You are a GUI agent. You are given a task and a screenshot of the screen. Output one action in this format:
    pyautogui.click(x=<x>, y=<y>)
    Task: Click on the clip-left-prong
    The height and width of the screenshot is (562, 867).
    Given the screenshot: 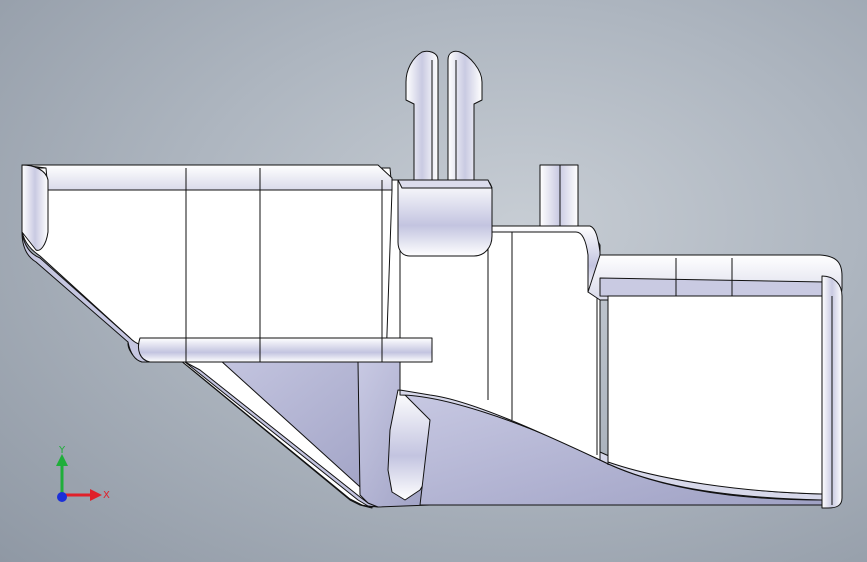 What is the action you would take?
    pyautogui.click(x=422, y=115)
    